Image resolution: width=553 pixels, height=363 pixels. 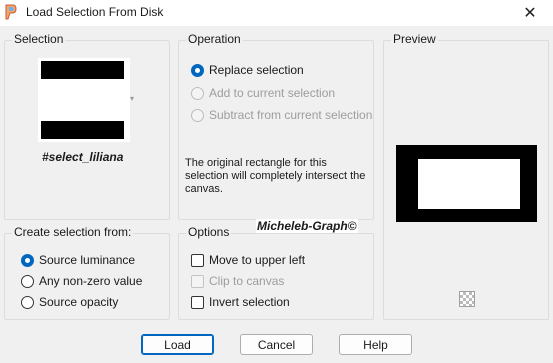 I want to click on app-icon, so click(x=11, y=12).